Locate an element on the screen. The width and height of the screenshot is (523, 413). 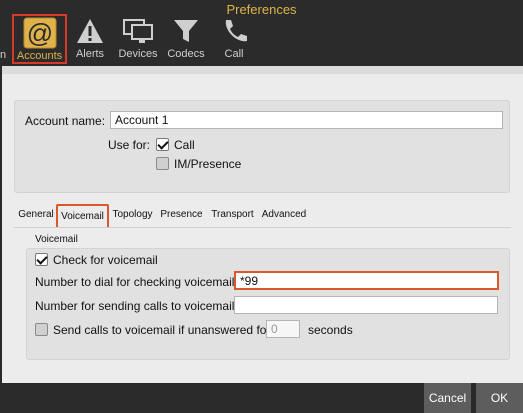
dial-voicemail-input: *99 is located at coordinates (366, 280).